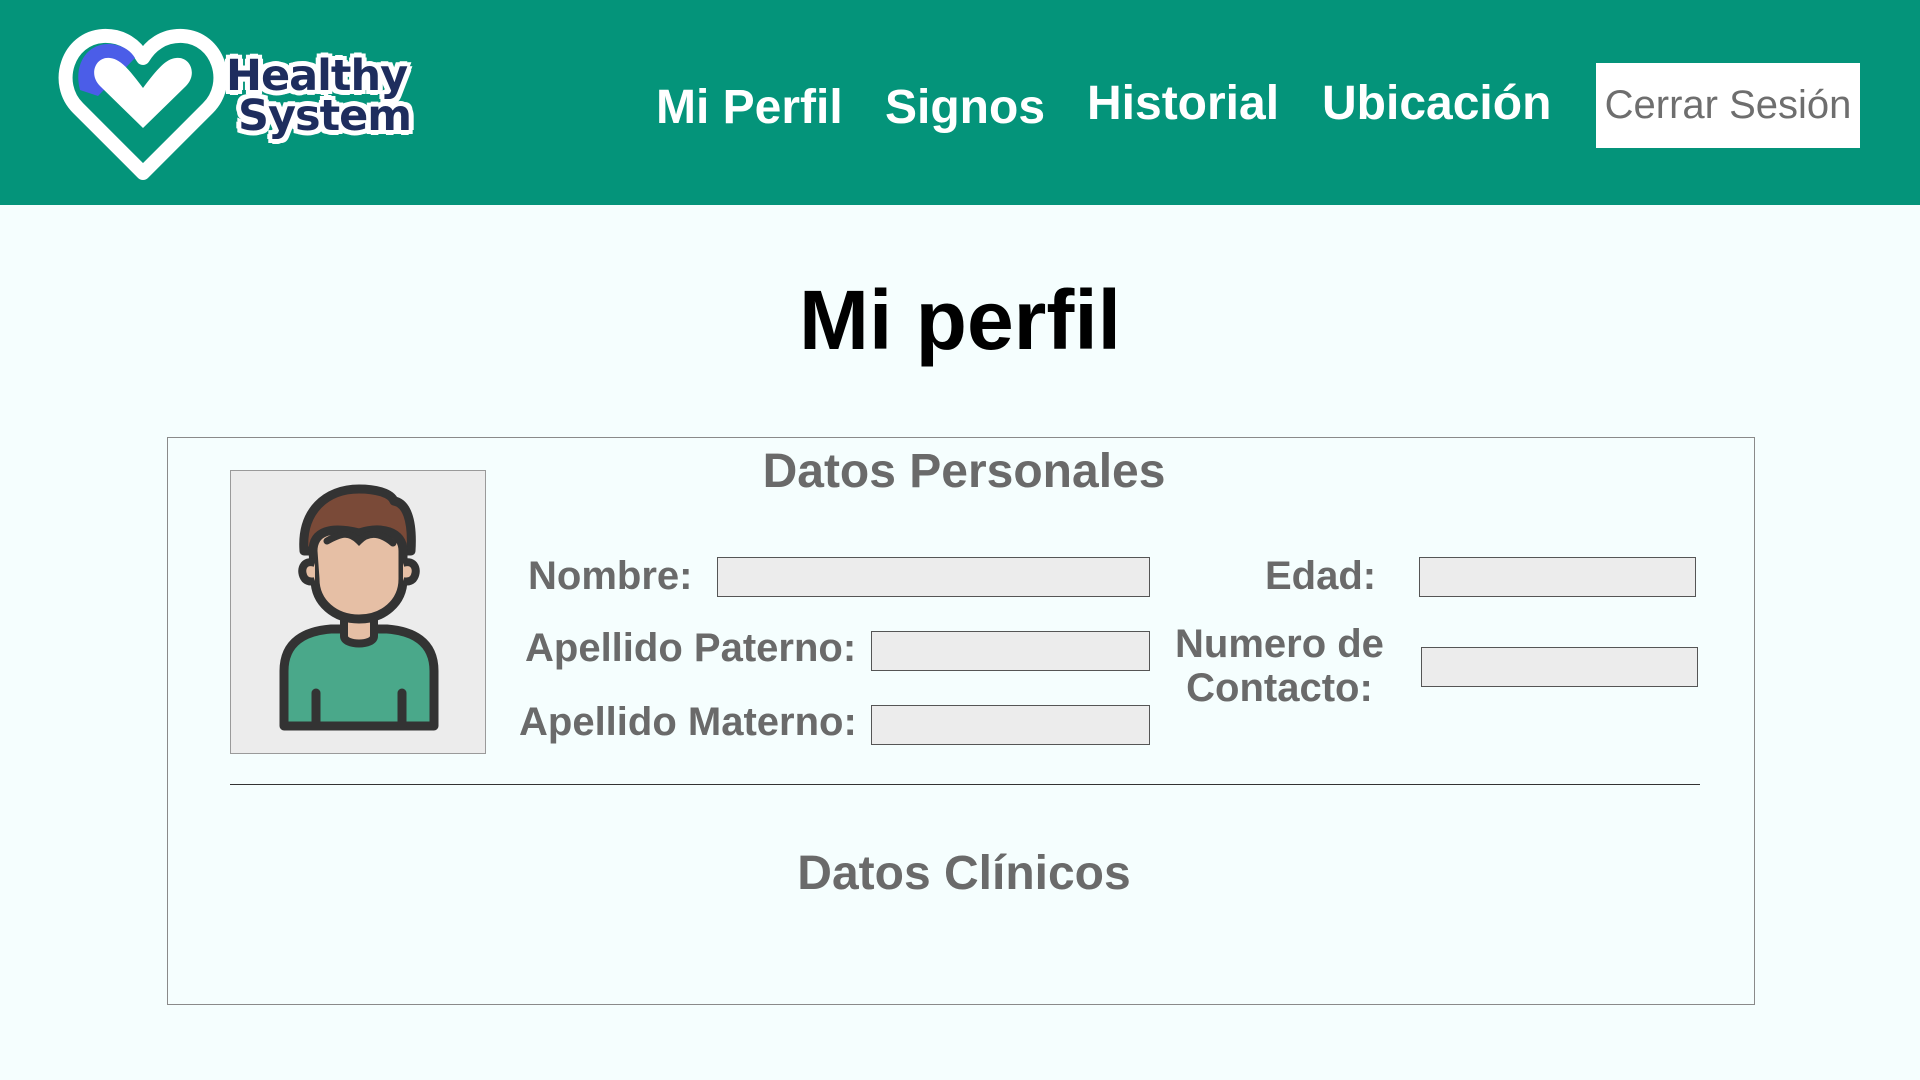  Describe the element at coordinates (1436, 103) in the screenshot. I see `nav-ubicacion: Ubicación` at that location.